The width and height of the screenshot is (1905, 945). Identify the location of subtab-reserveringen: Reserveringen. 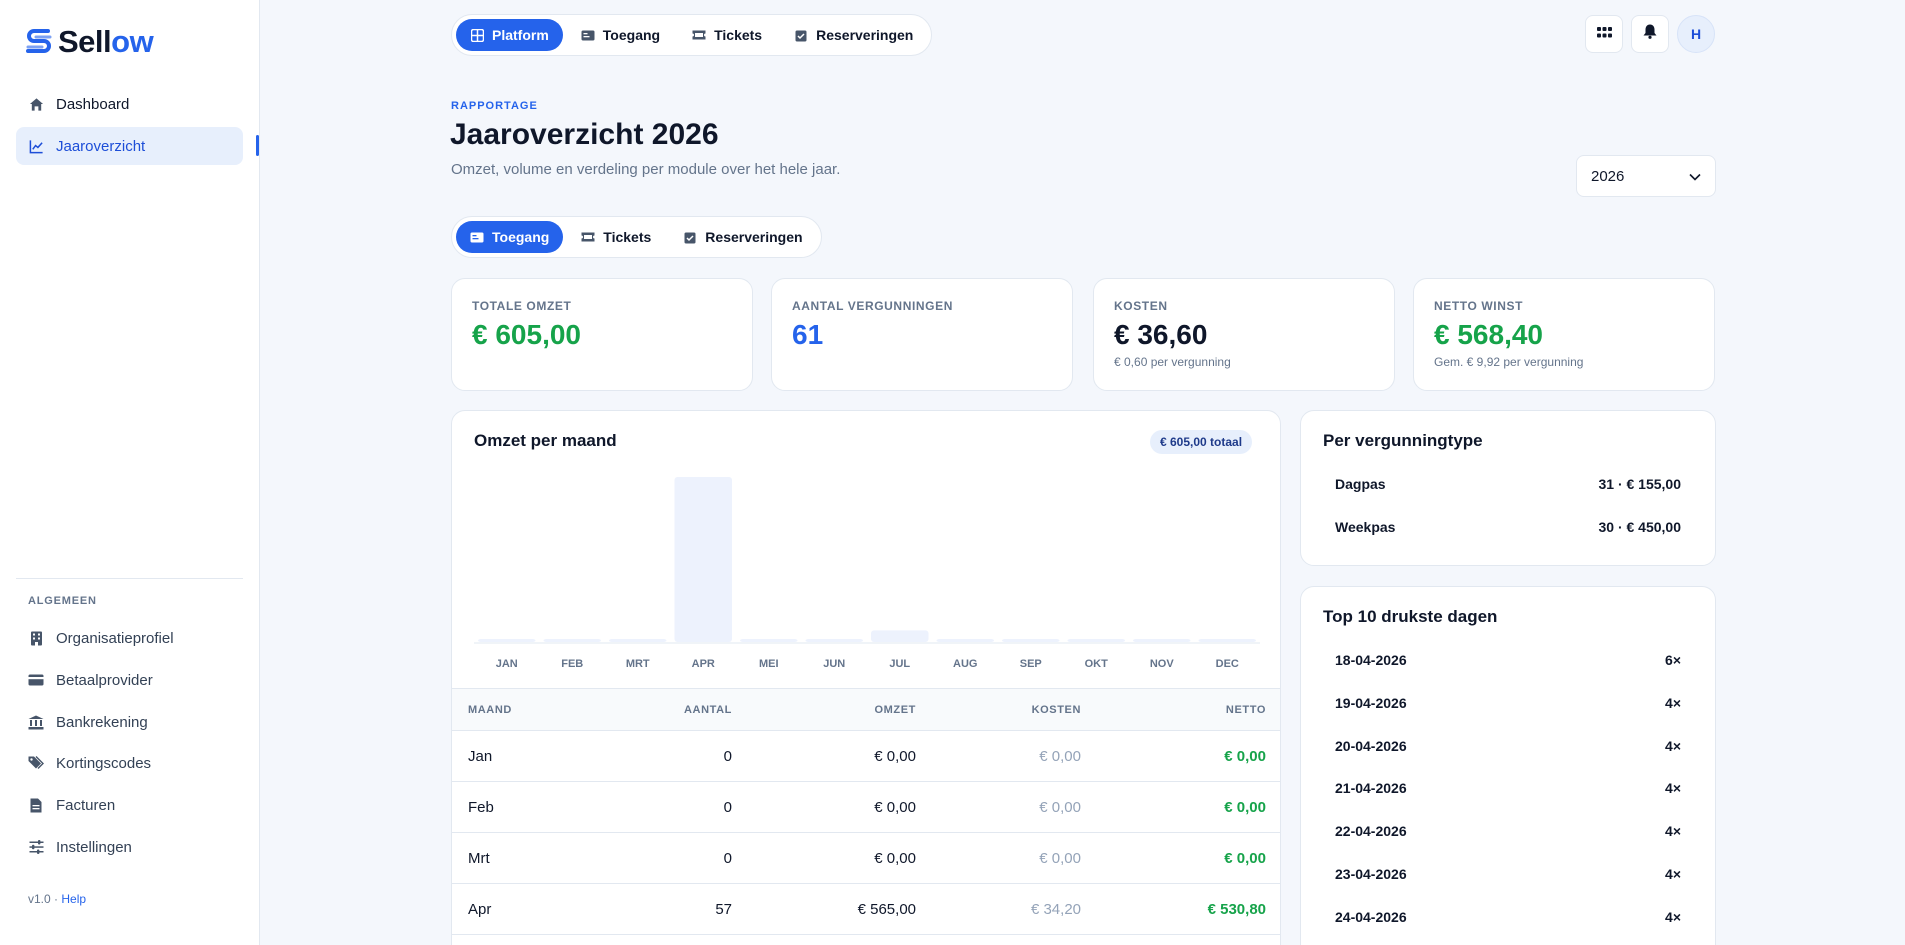
(742, 237).